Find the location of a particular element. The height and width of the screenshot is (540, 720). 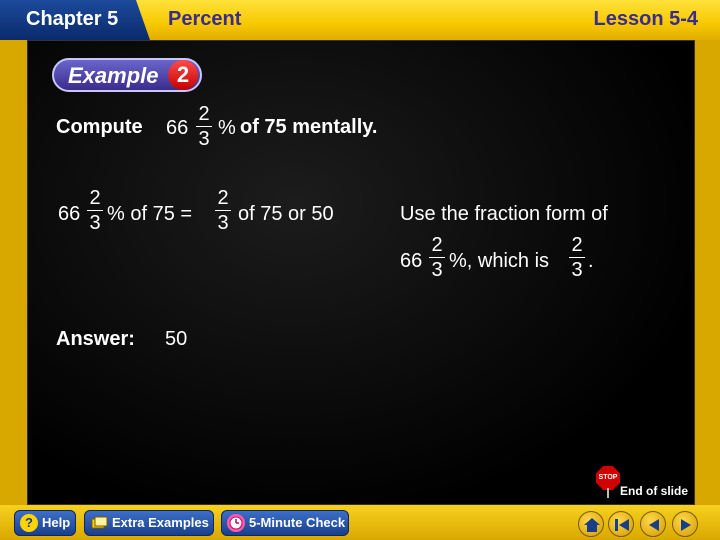

note-fraction: 2 3 is located at coordinates (437, 257).